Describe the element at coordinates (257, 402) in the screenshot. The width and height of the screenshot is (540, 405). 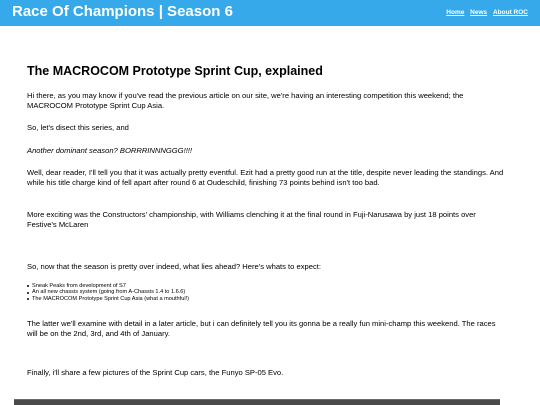
I see `sprint-cup-car-image` at that location.